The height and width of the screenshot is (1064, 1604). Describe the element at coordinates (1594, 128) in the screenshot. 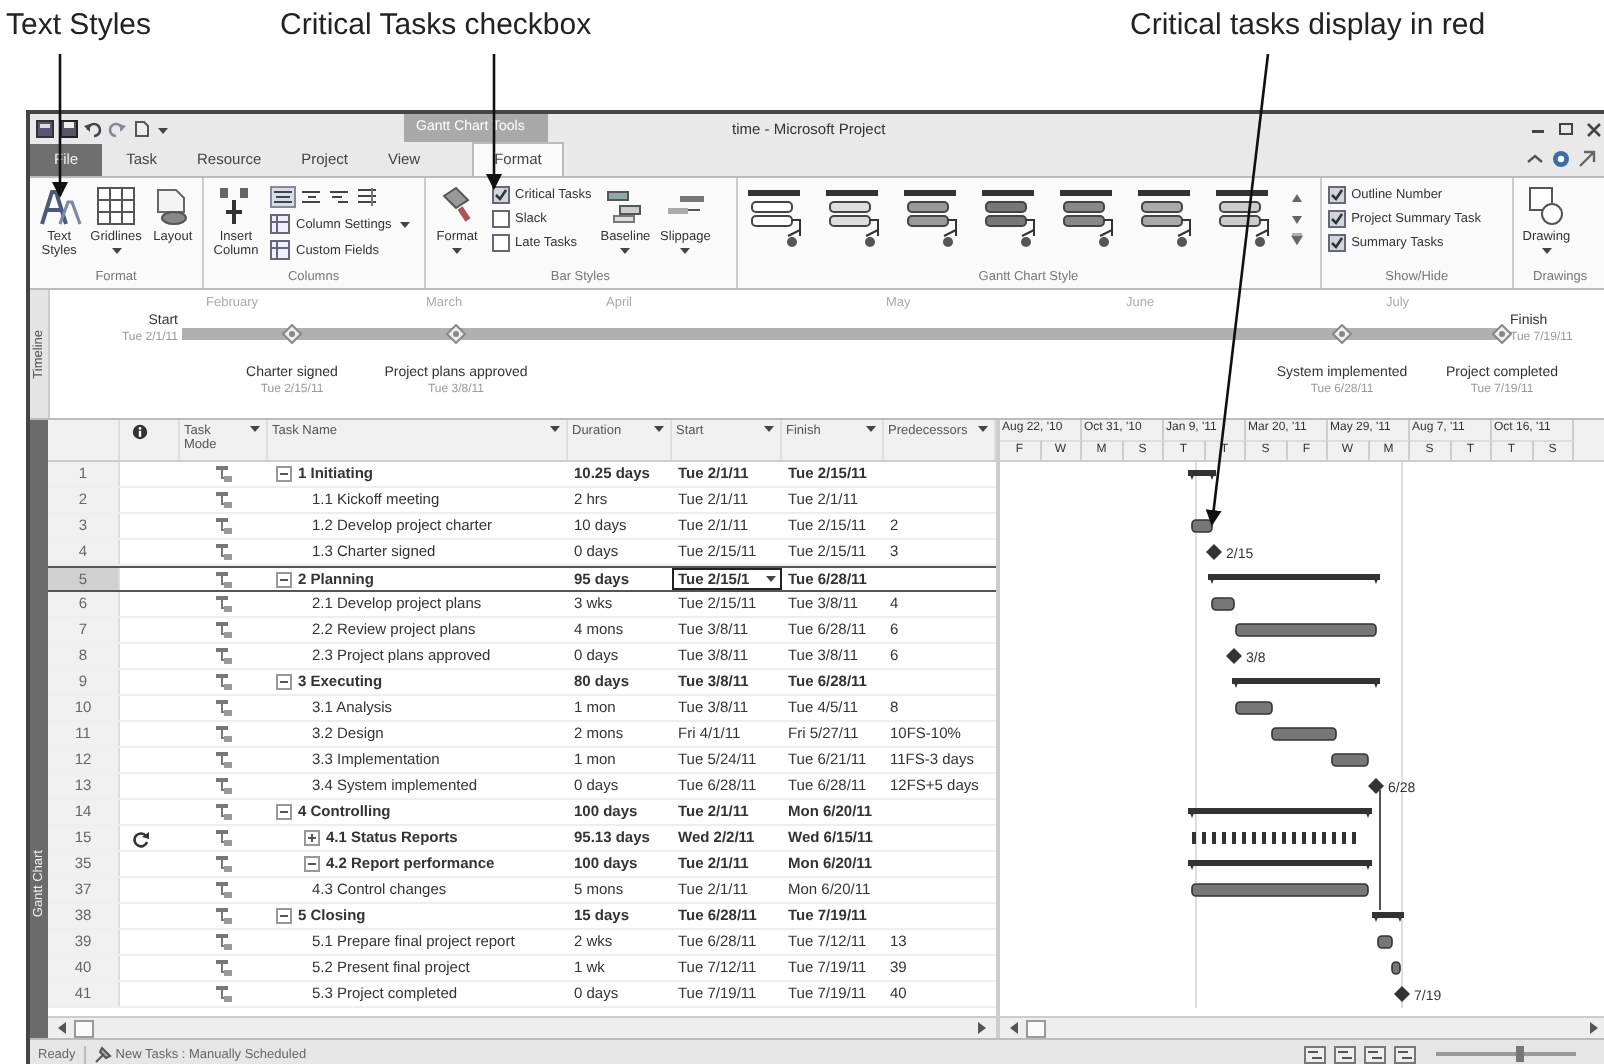

I see `close-icon` at that location.